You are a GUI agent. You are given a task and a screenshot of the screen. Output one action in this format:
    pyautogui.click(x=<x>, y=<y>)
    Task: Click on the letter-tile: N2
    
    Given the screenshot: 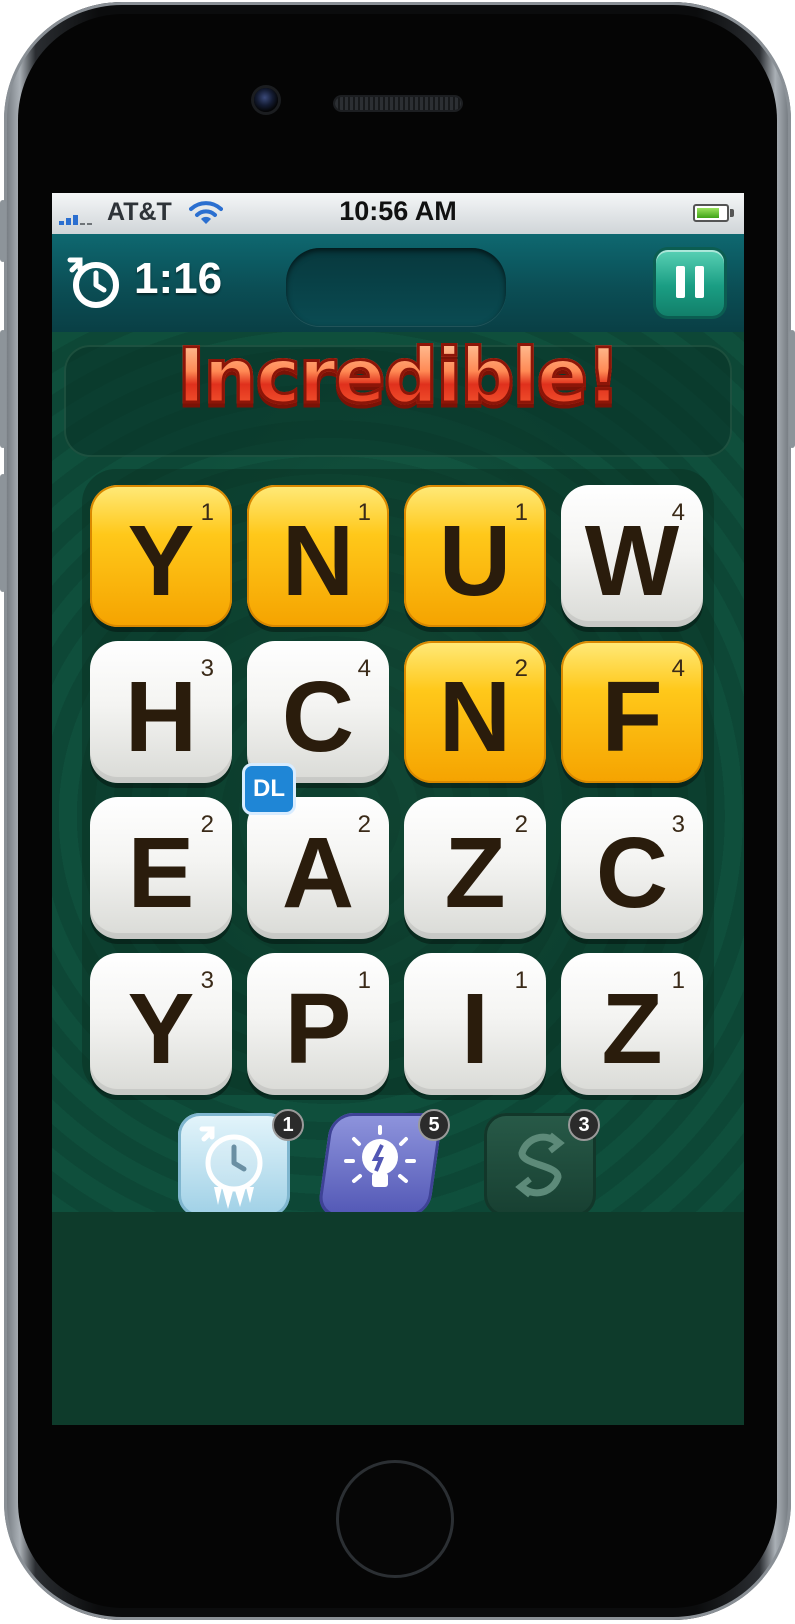 What is the action you would take?
    pyautogui.click(x=475, y=712)
    